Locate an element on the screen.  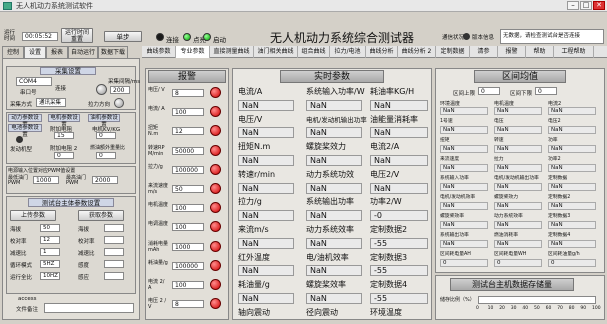
light-led is located at coordinates (187, 37).